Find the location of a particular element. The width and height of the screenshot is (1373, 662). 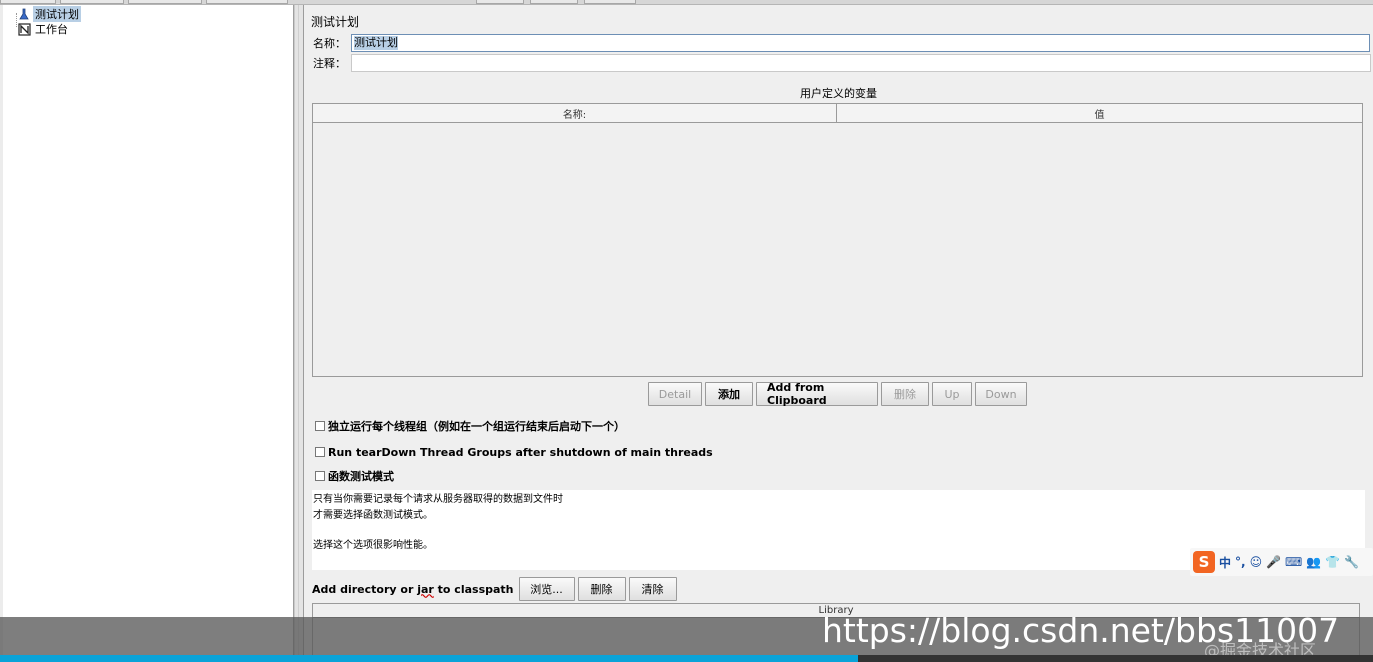

functional-mode-checkbox: 函数测试模式 is located at coordinates (354, 476).